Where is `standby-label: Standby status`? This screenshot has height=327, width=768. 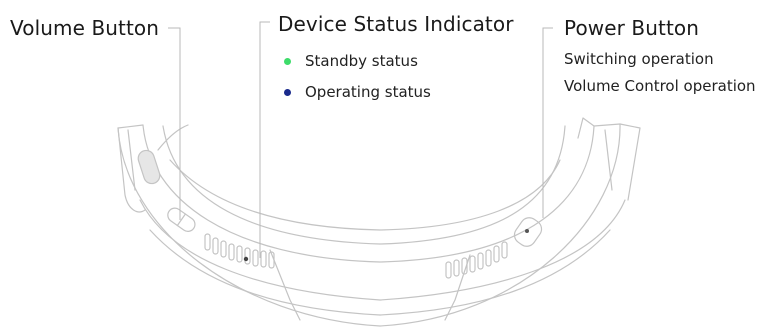 standby-label: Standby status is located at coordinates (361, 61).